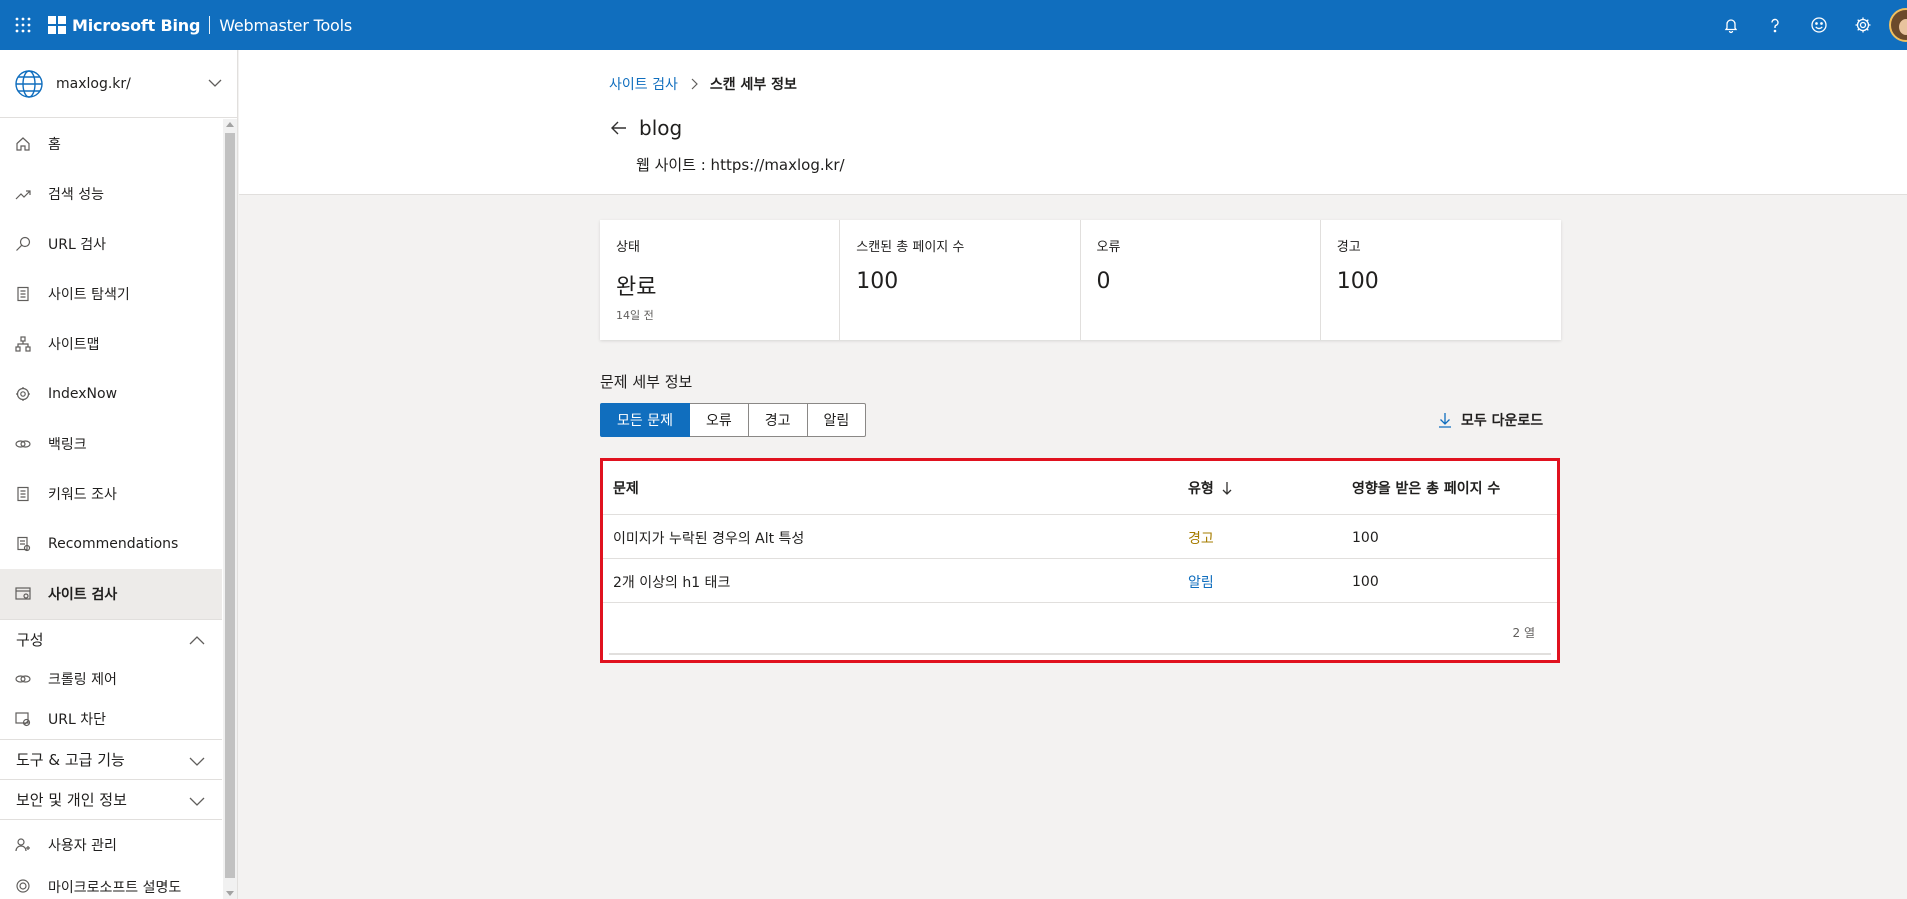 The width and height of the screenshot is (1907, 899). What do you see at coordinates (285, 25) in the screenshot?
I see `product-name: Webmaster Tools` at bounding box center [285, 25].